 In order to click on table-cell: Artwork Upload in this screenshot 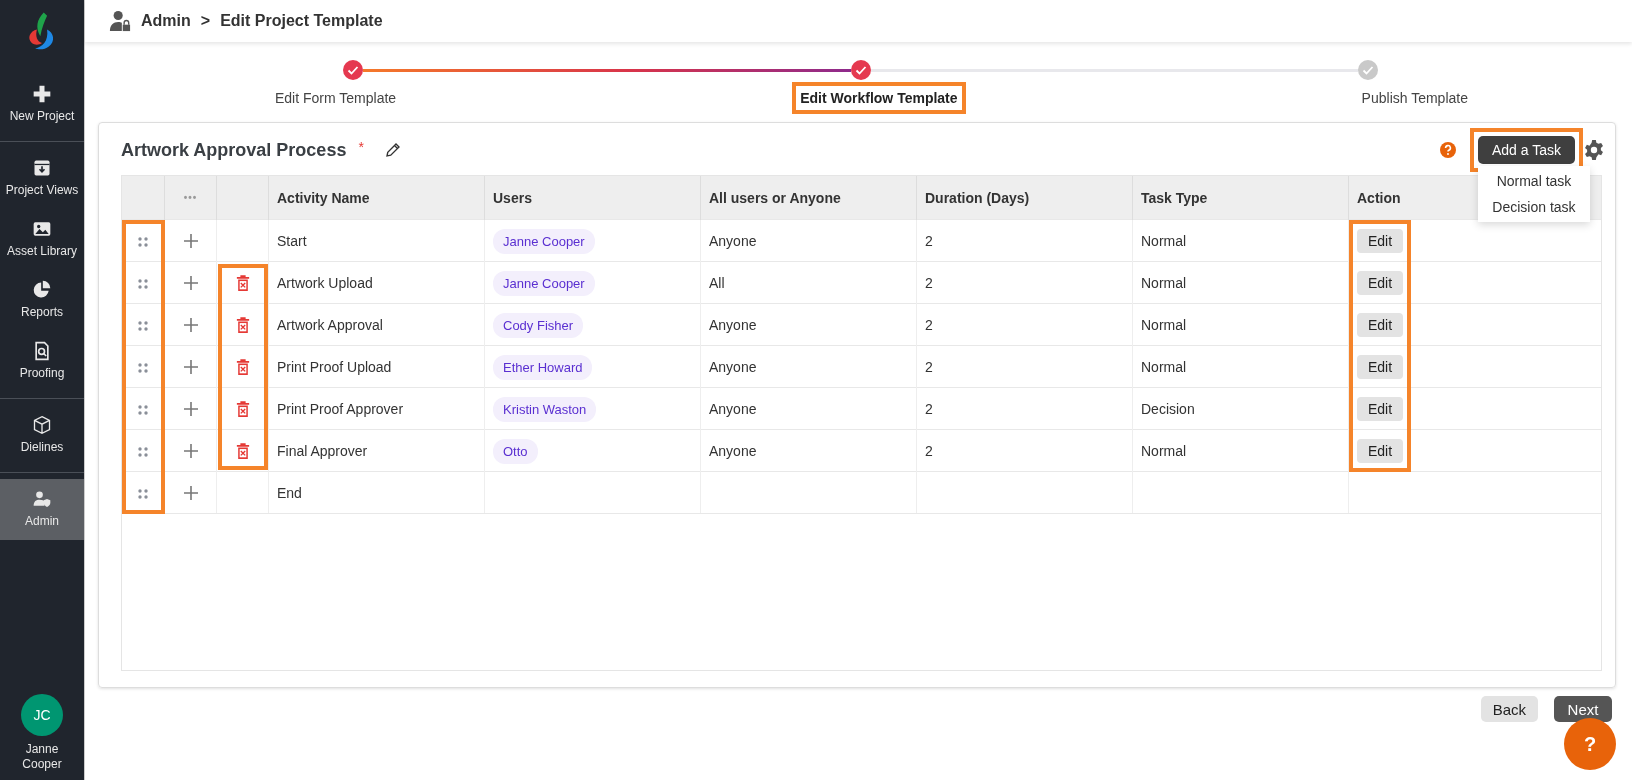, I will do `click(325, 282)`.